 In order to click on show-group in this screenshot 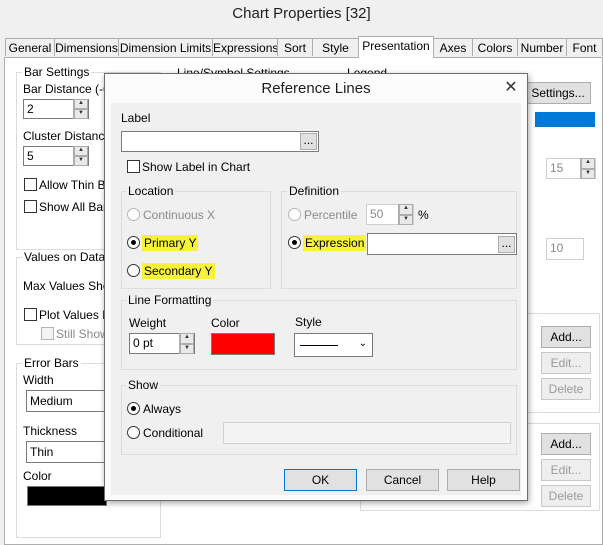, I will do `click(319, 420)`.